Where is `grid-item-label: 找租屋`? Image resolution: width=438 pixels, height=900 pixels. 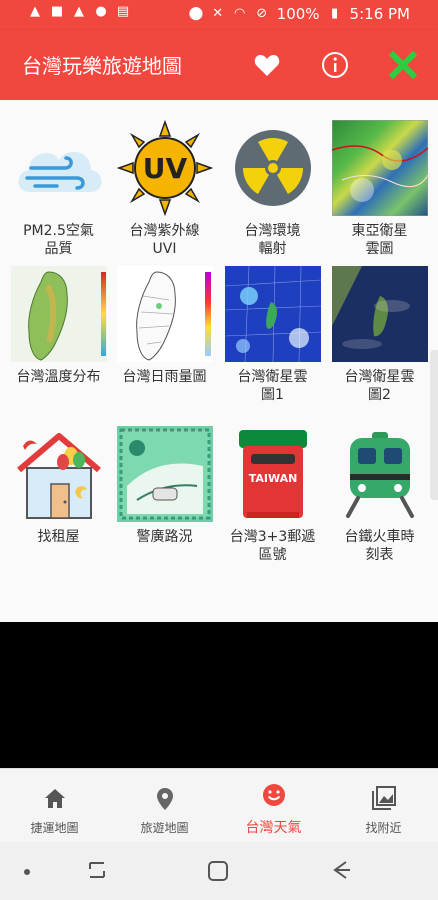
grid-item-label: 找租屋 is located at coordinates (58, 537).